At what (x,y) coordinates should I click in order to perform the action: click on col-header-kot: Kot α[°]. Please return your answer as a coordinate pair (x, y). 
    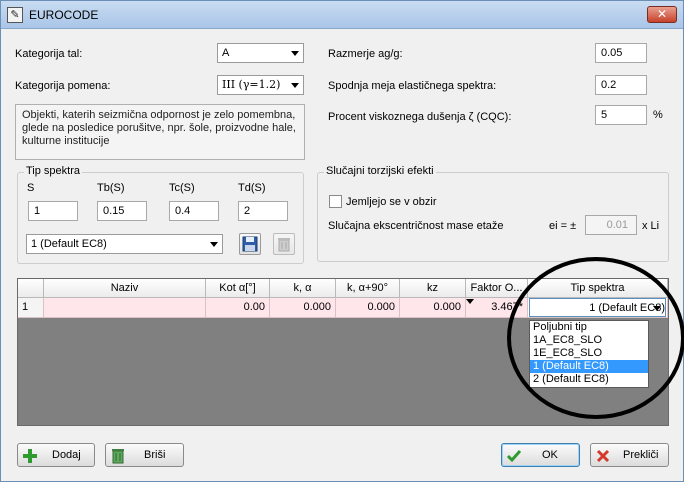
    Looking at the image, I should click on (238, 288).